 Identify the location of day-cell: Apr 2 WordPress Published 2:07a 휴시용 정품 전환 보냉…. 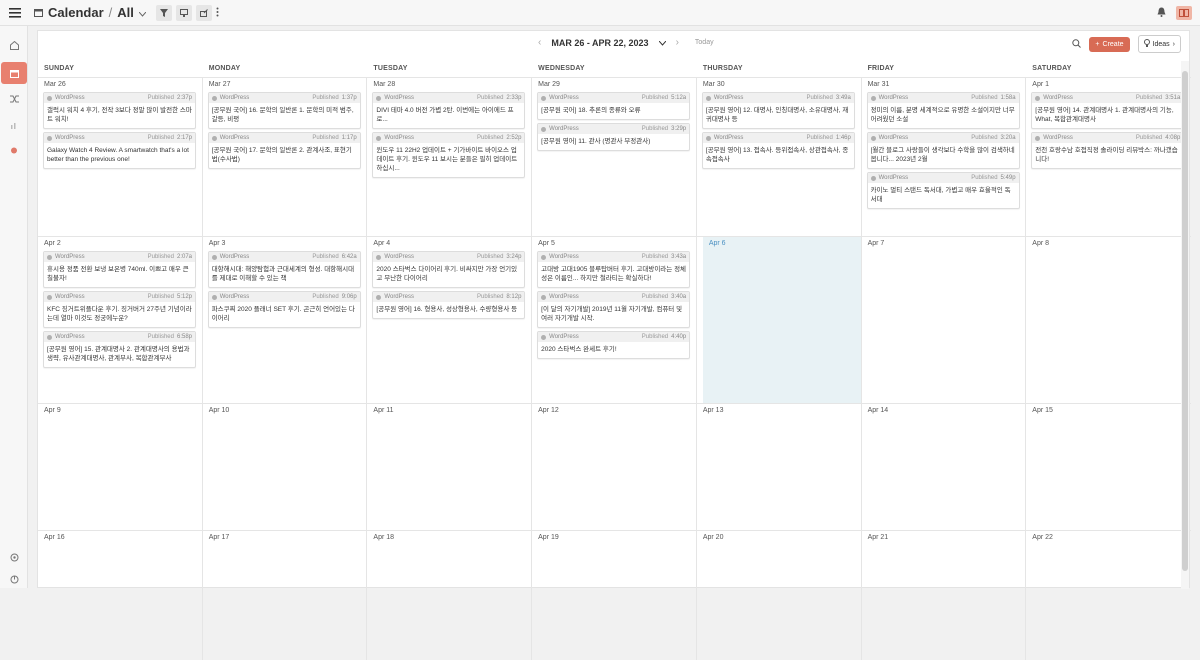
(120, 320).